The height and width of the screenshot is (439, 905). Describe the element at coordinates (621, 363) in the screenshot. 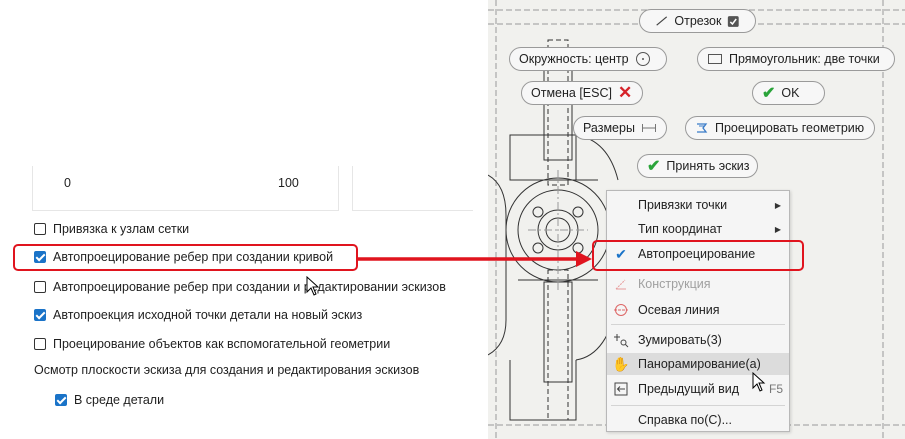

I see `hand-pan-icon: ✋` at that location.